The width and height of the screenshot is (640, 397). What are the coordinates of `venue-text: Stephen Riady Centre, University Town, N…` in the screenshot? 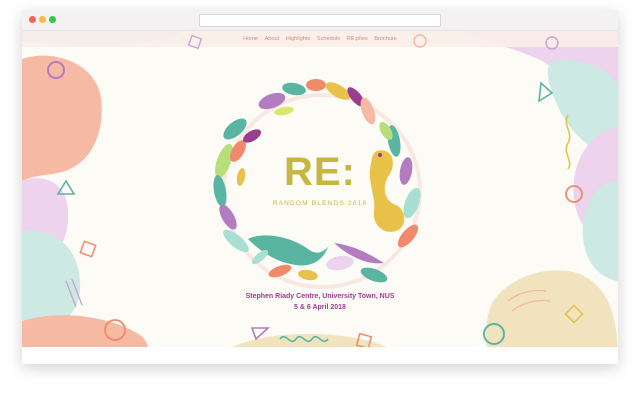 It's located at (320, 296).